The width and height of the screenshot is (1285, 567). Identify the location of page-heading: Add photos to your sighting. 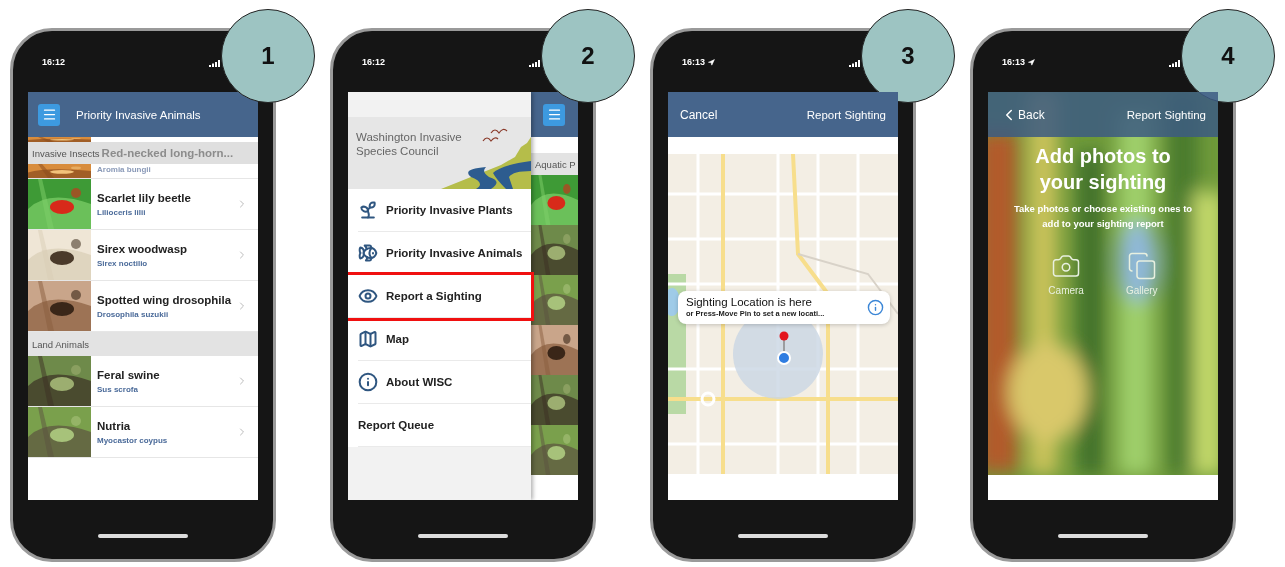
(1103, 169).